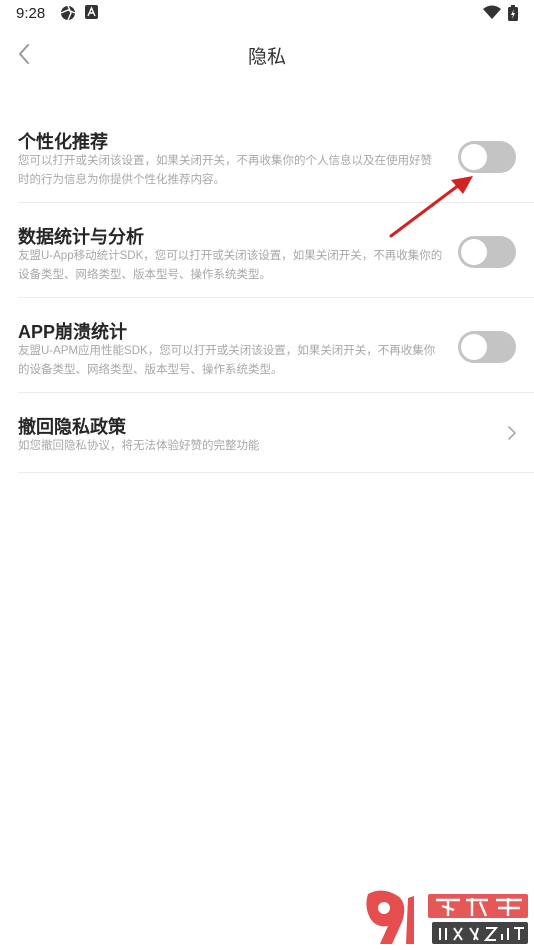  I want to click on setting-title: 个性化推荐, so click(63, 142).